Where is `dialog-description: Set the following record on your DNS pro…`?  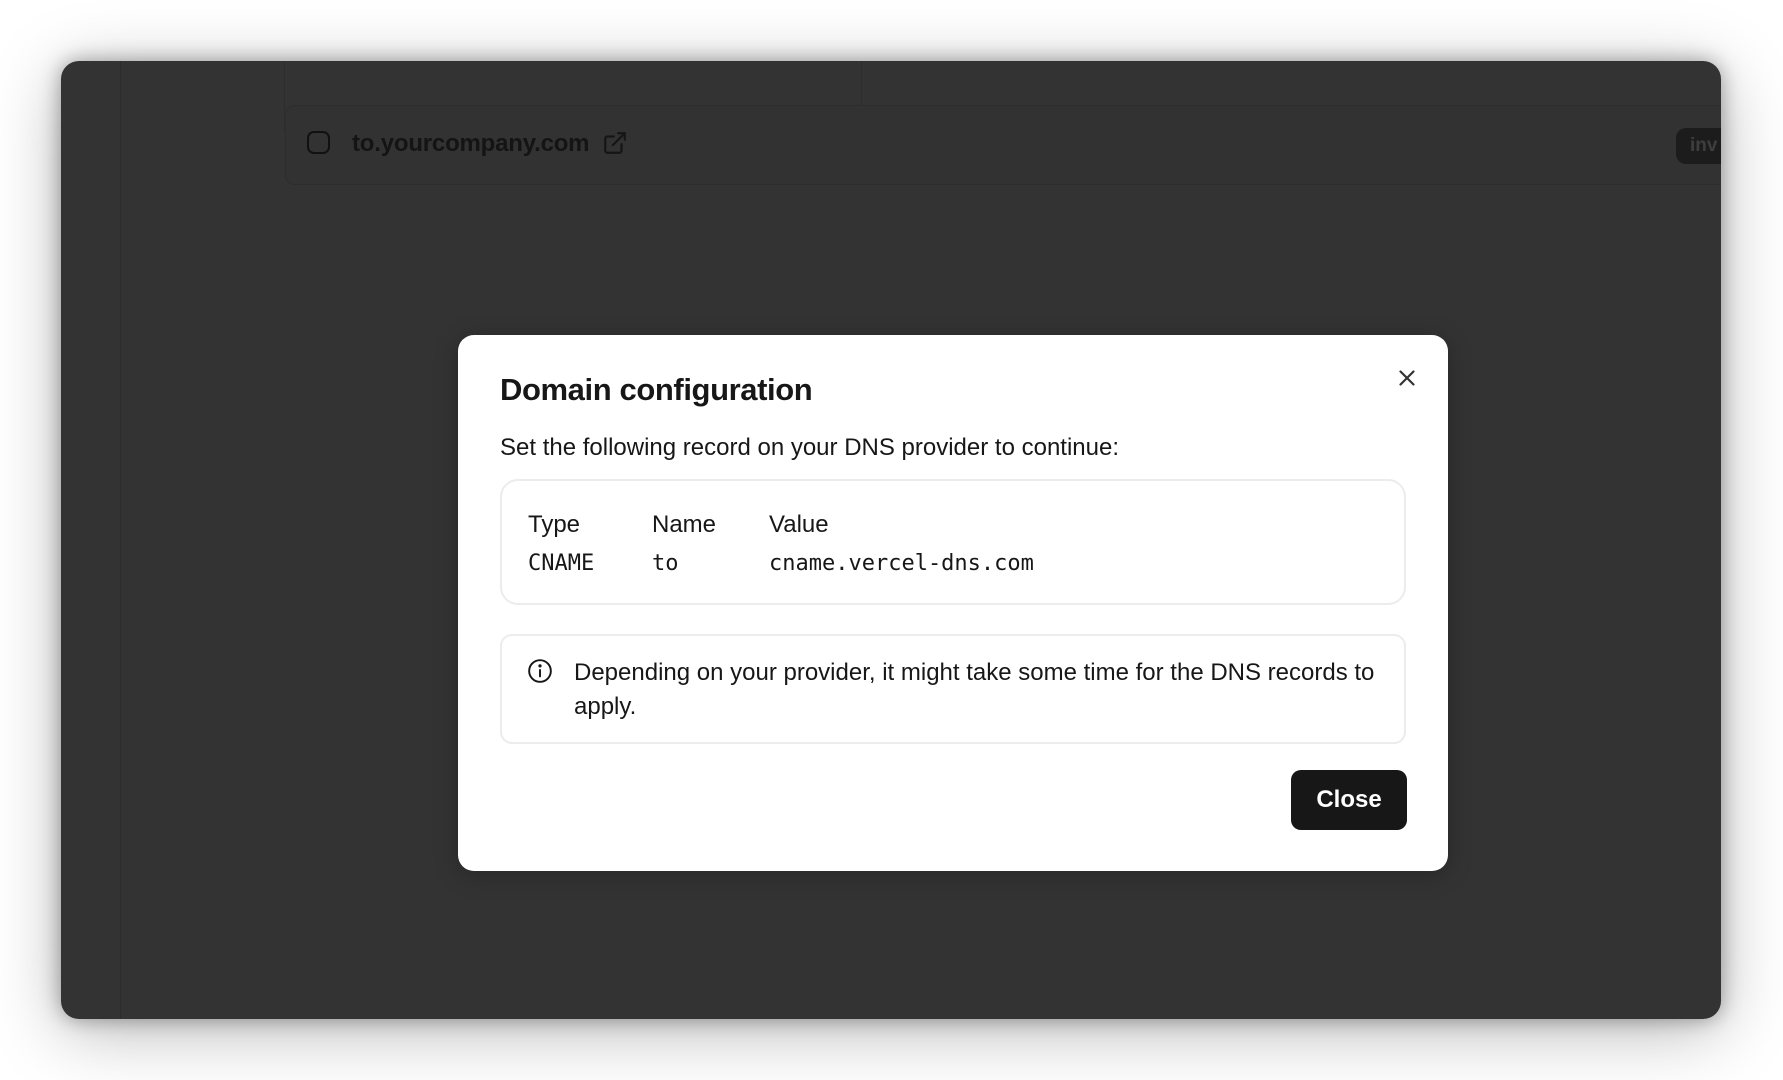
dialog-description: Set the following record on your DNS pro… is located at coordinates (809, 447).